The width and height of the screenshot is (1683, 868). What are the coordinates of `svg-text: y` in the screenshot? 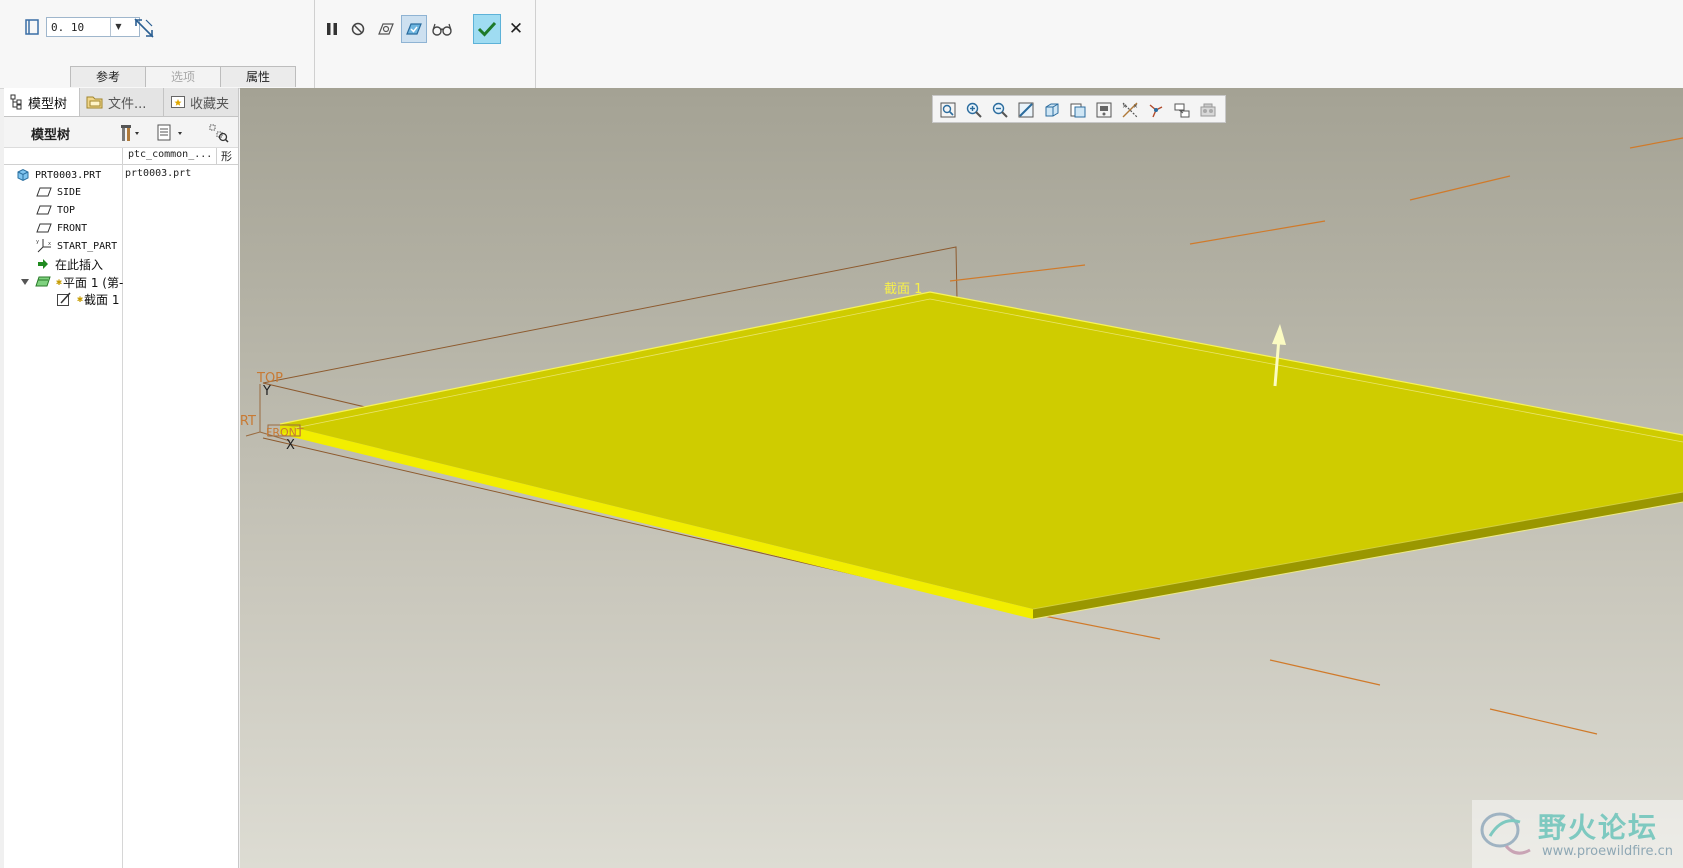 It's located at (37, 242).